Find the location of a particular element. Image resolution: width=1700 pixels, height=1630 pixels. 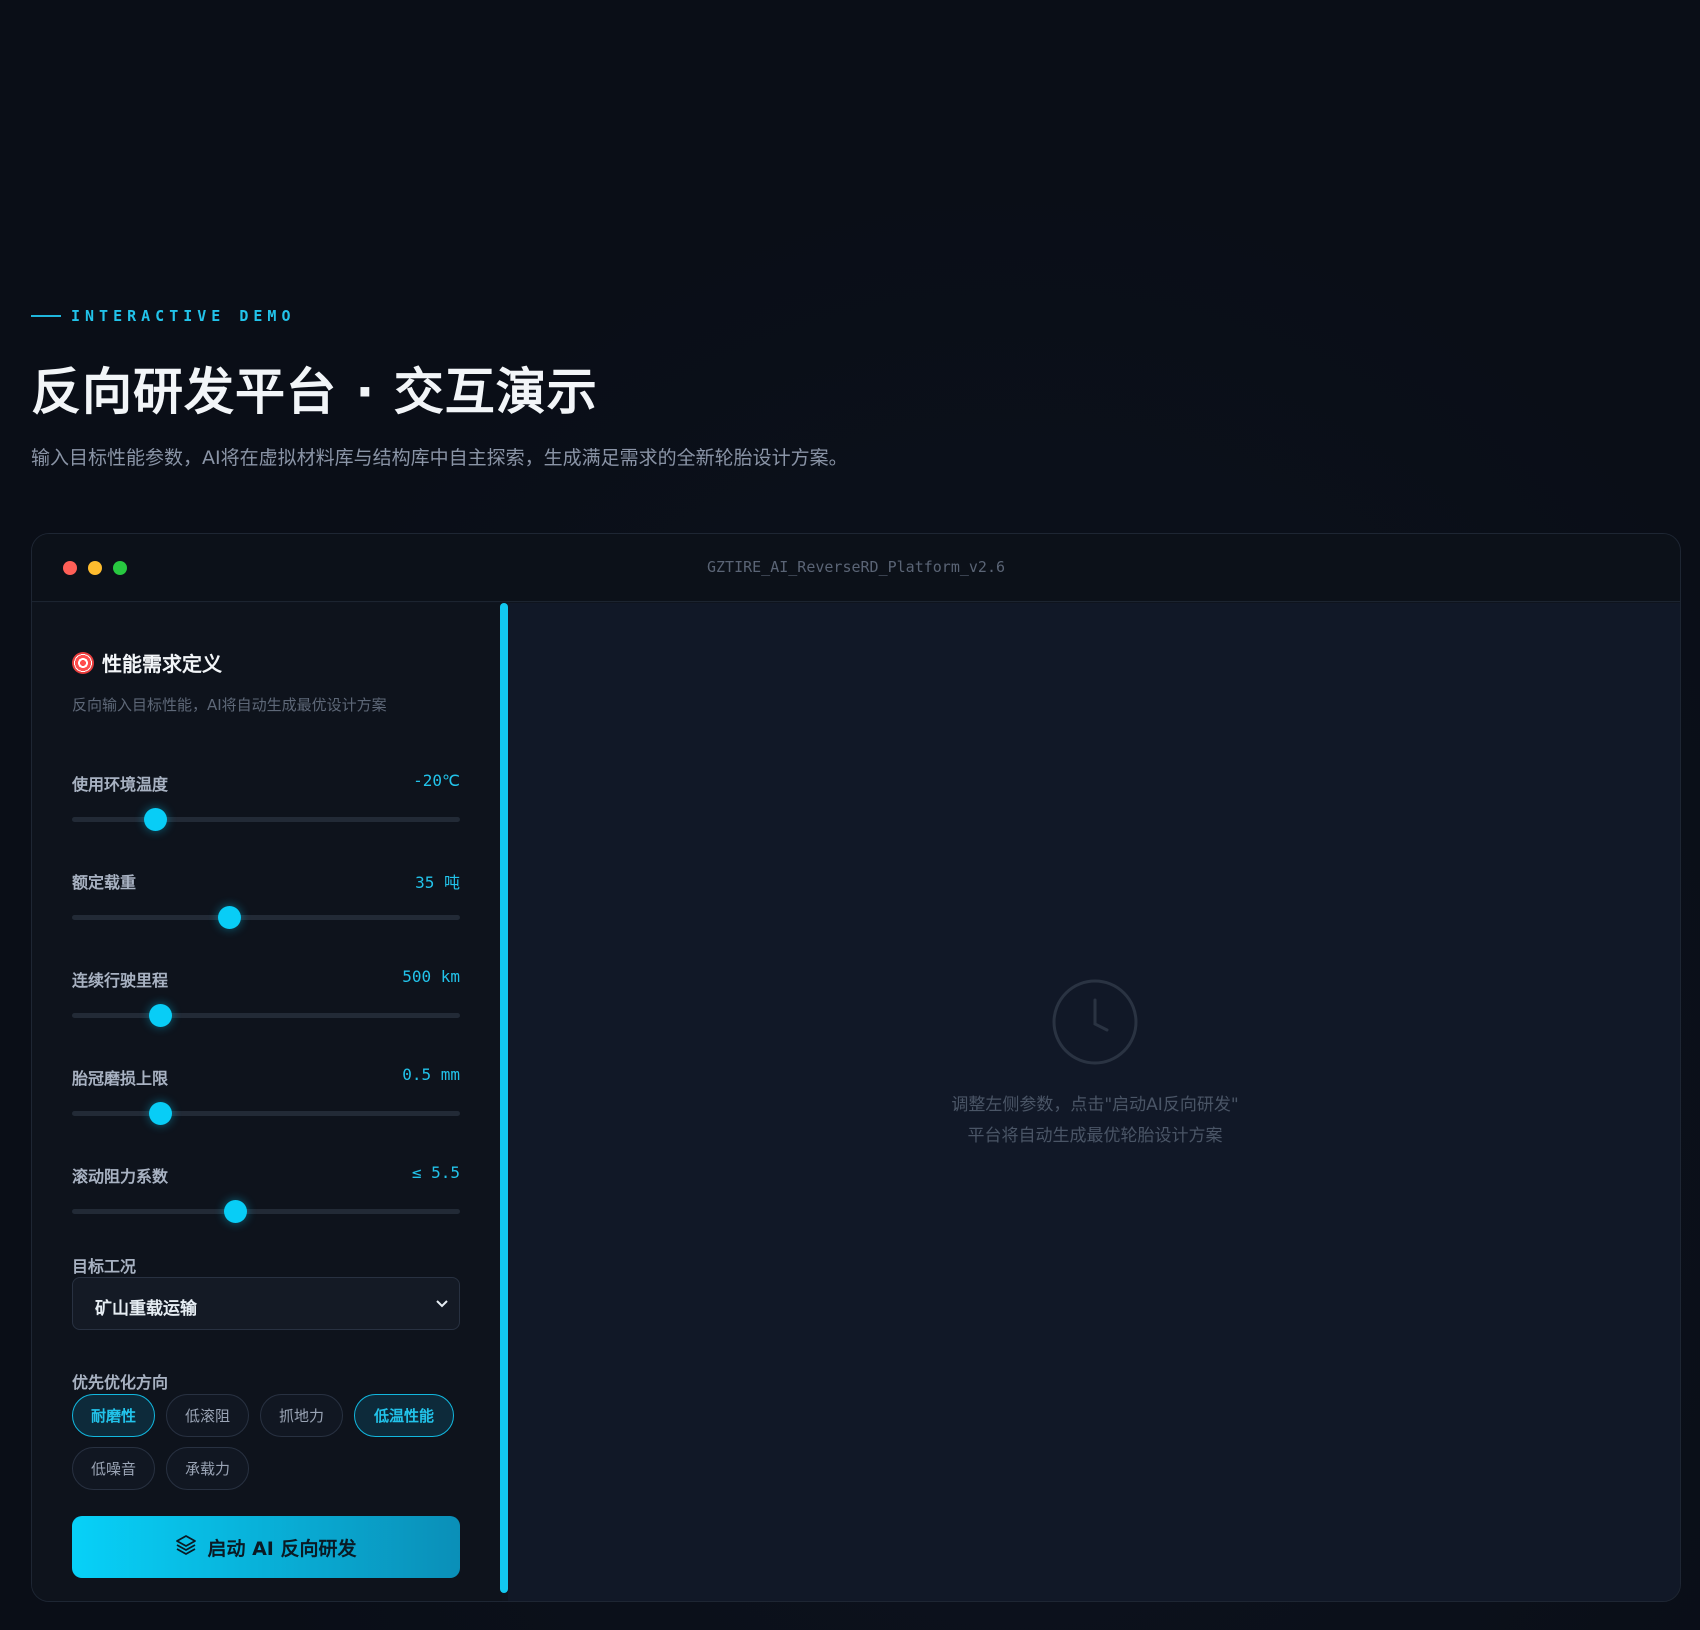

eyebrow: INTERACTIVE DEMO is located at coordinates (163, 316).